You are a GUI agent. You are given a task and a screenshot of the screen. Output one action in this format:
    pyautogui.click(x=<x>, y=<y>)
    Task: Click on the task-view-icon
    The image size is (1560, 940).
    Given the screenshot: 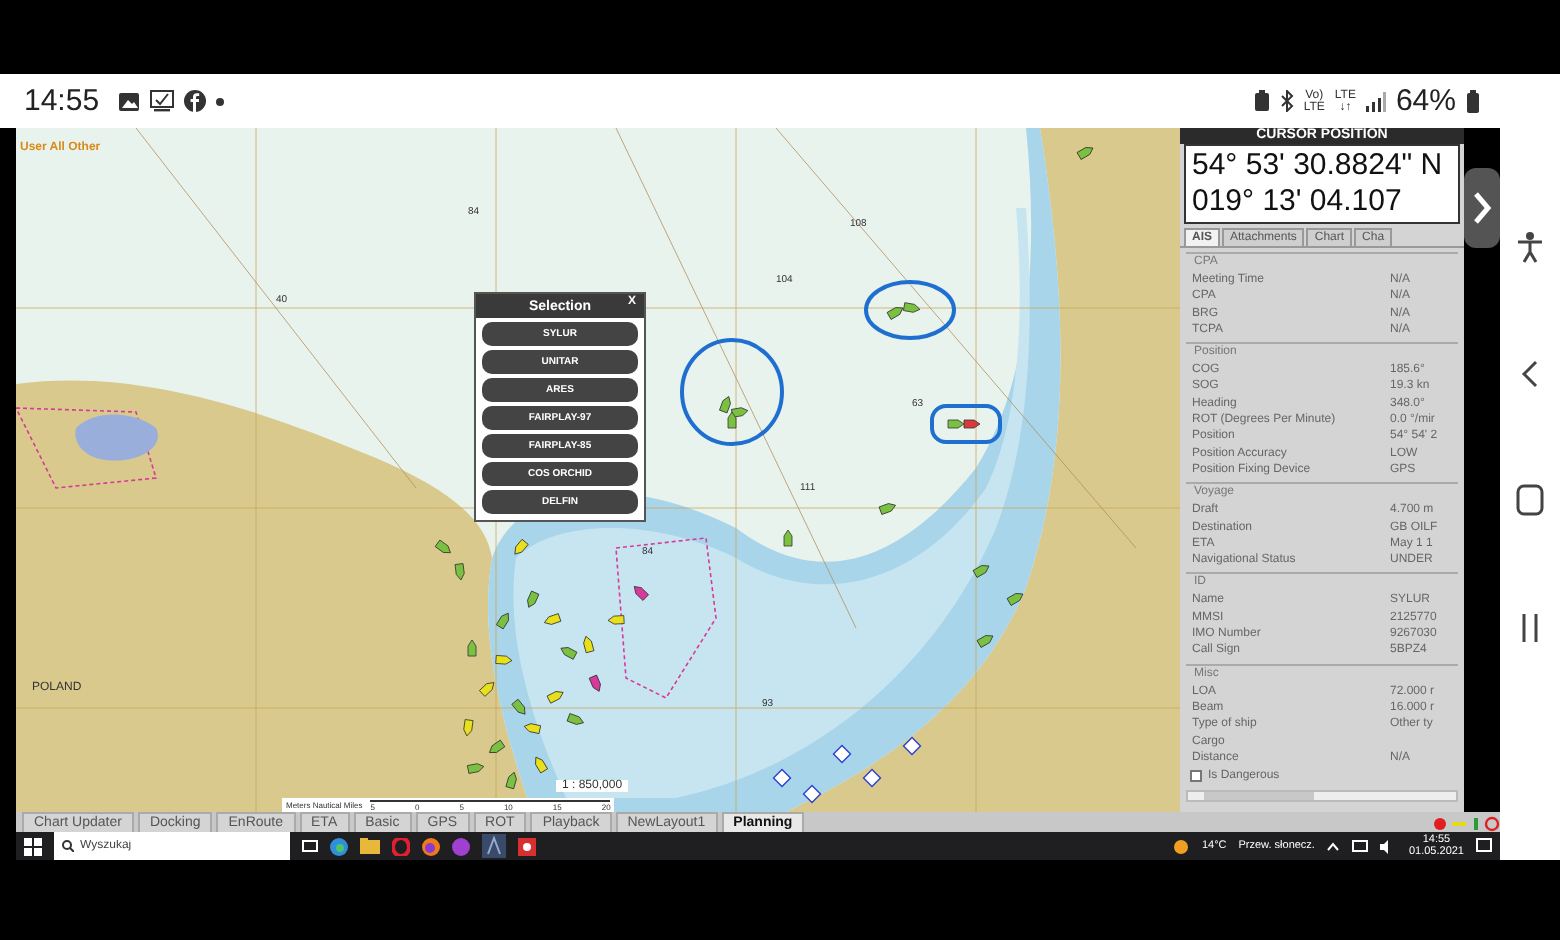 What is the action you would take?
    pyautogui.click(x=310, y=846)
    